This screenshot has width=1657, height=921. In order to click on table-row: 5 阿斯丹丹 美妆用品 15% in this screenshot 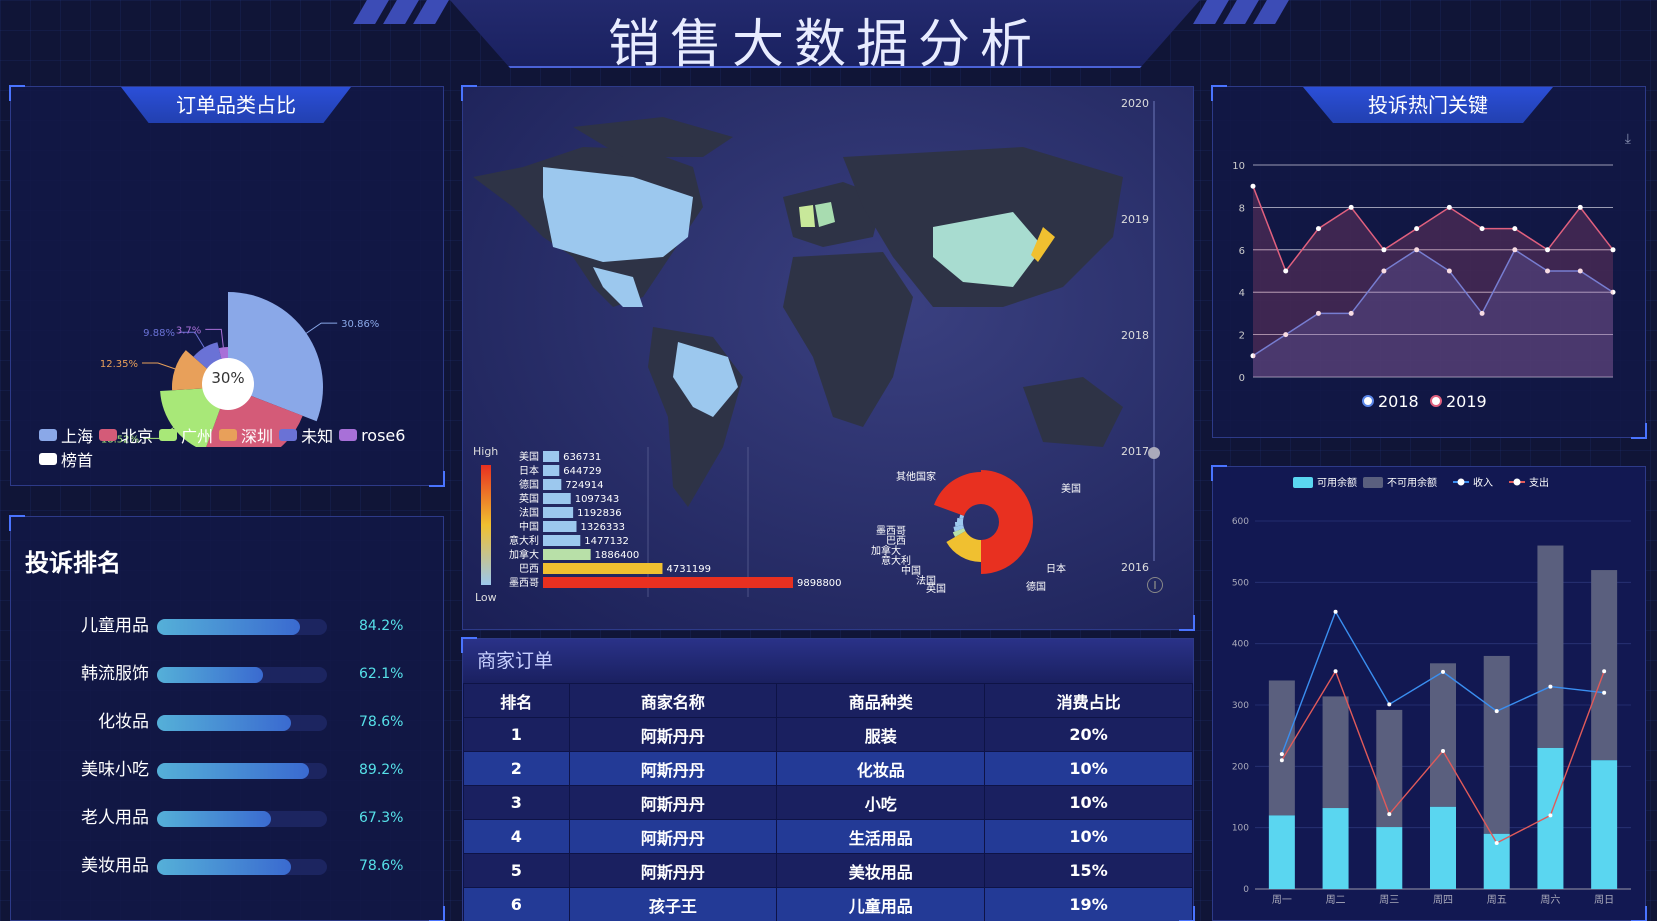, I will do `click(828, 870)`.